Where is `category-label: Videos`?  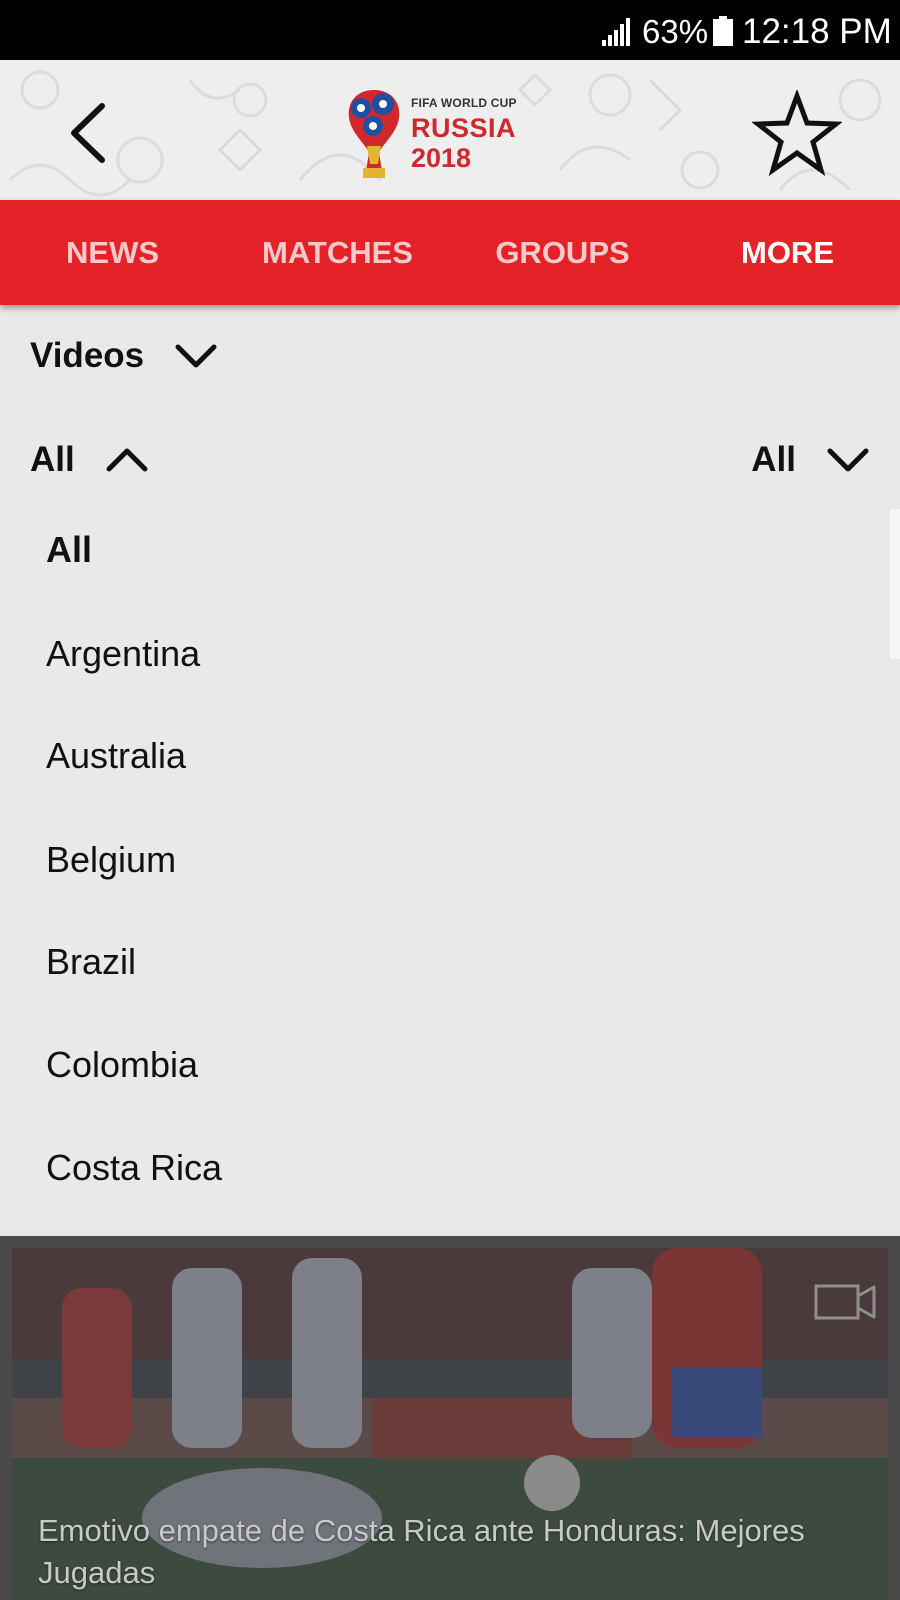
category-label: Videos is located at coordinates (87, 355).